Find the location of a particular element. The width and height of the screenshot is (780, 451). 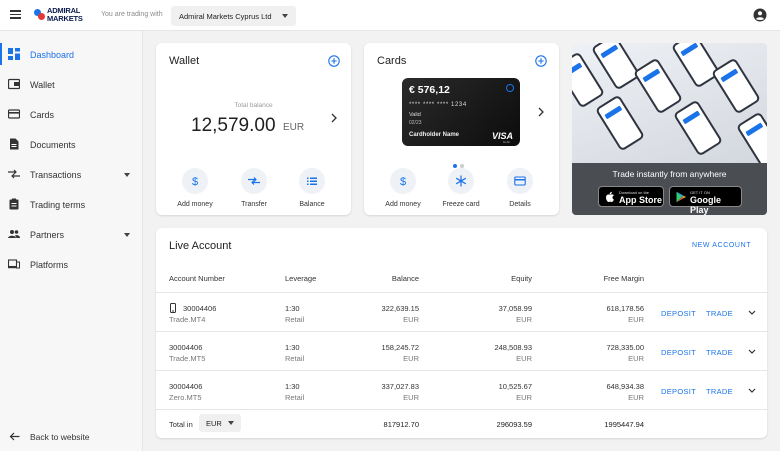

menu-icon is located at coordinates (15, 14).